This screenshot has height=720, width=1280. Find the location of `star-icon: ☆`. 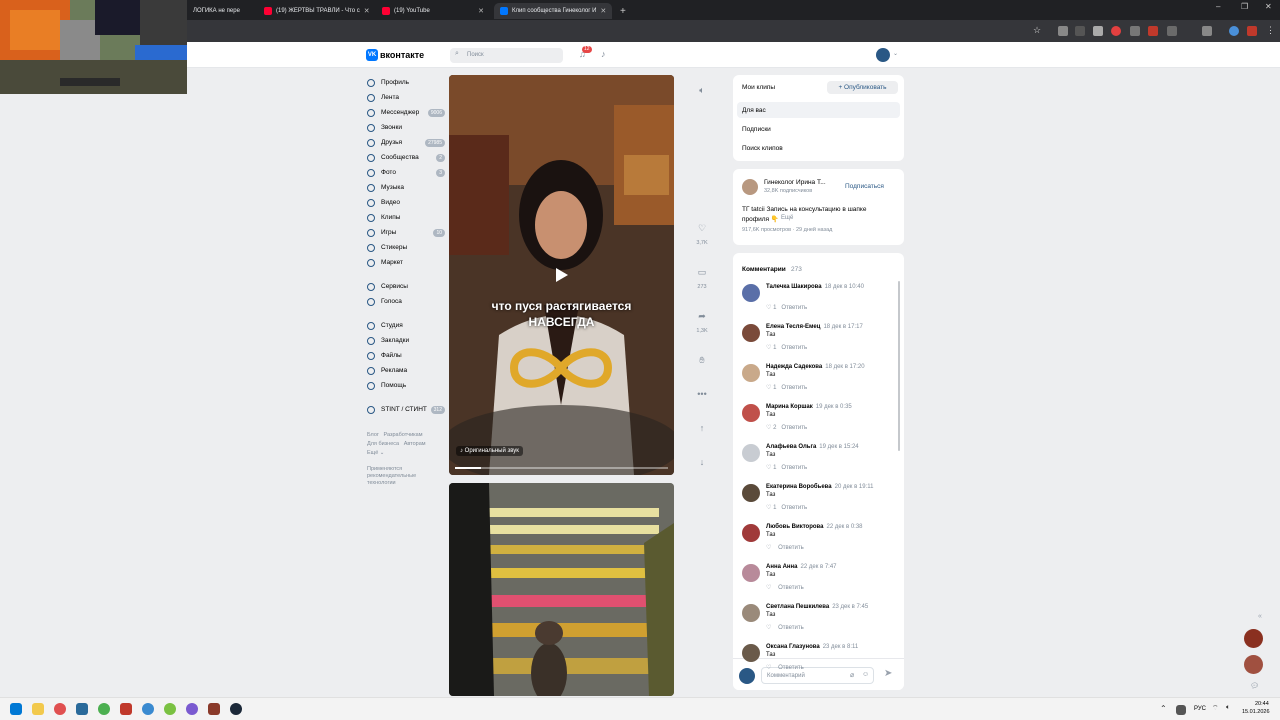

star-icon: ☆ is located at coordinates (1037, 30).